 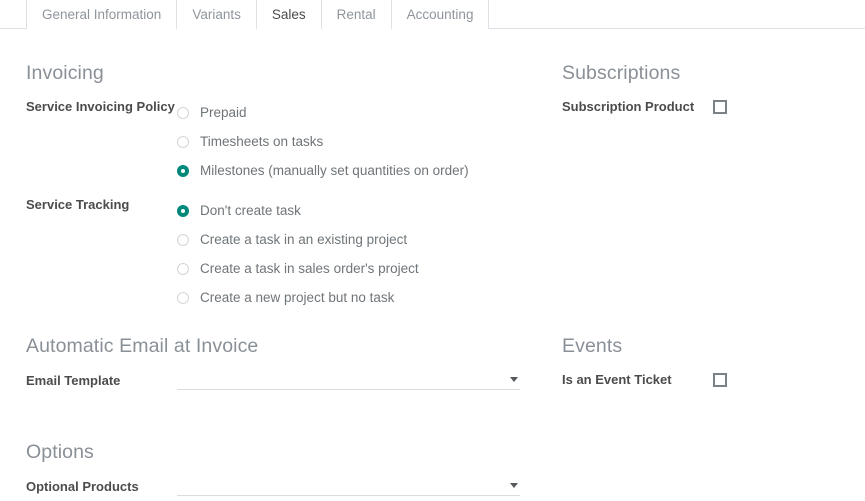 I want to click on field-optional-products: Optional Products, so click(x=281, y=487).